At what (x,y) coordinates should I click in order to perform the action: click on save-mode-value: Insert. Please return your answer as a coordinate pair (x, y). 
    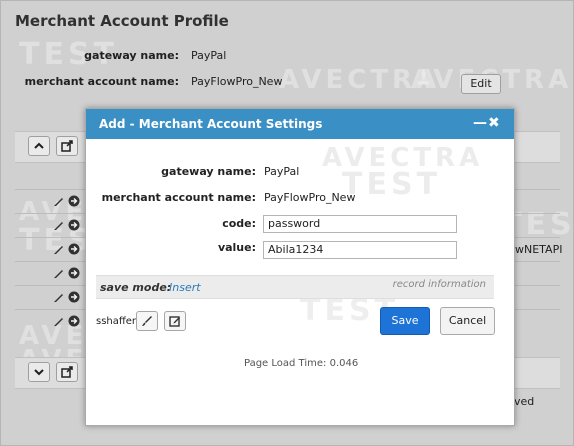
    Looking at the image, I should click on (185, 287).